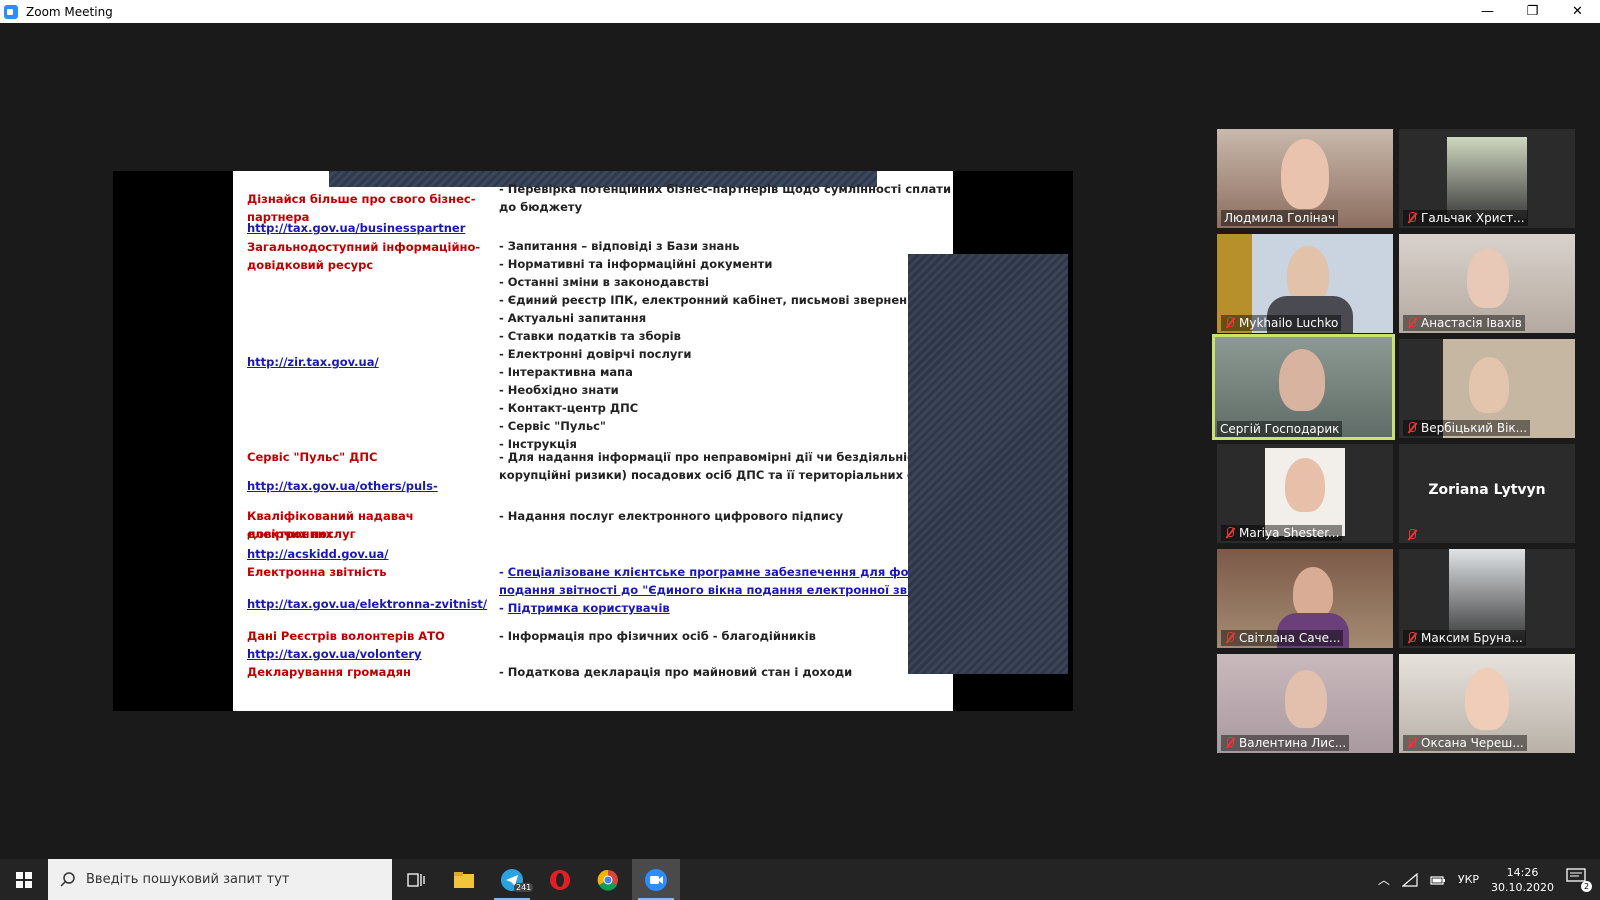 This screenshot has width=1600, height=900. Describe the element at coordinates (512, 879) in the screenshot. I see `telegram-icon: 241` at that location.